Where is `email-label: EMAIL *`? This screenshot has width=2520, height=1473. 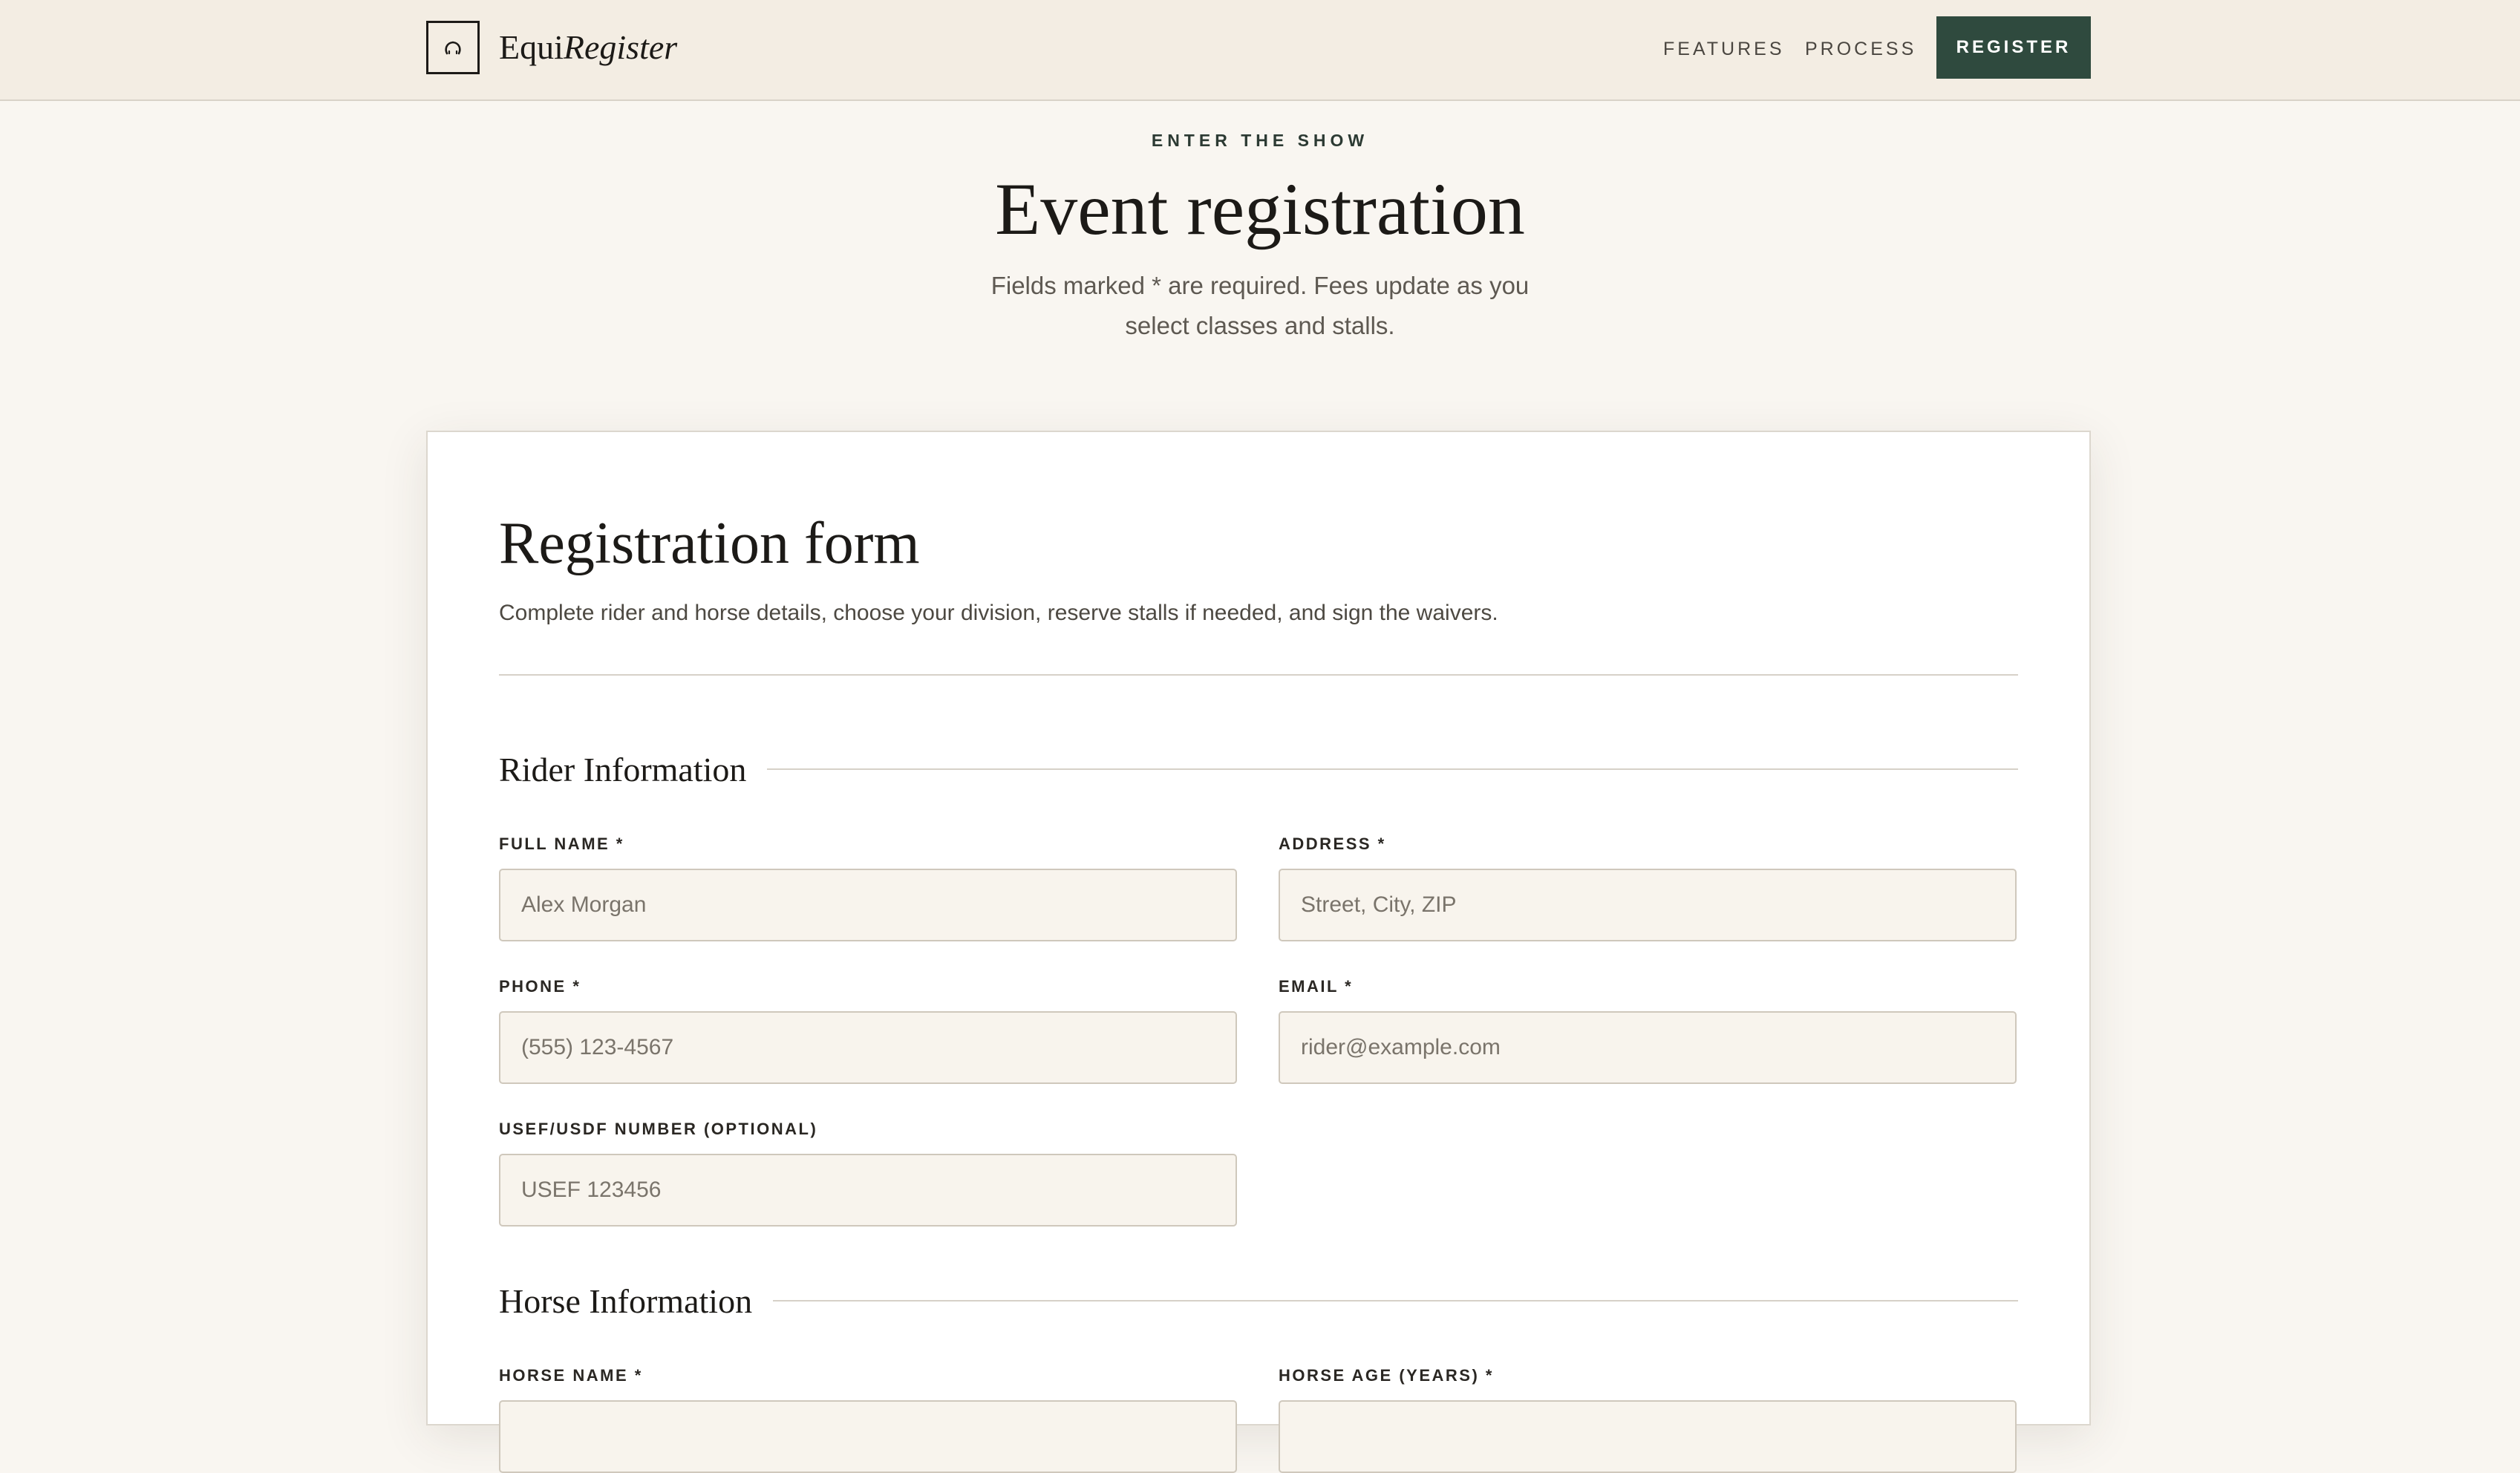 email-label: EMAIL * is located at coordinates (1317, 986).